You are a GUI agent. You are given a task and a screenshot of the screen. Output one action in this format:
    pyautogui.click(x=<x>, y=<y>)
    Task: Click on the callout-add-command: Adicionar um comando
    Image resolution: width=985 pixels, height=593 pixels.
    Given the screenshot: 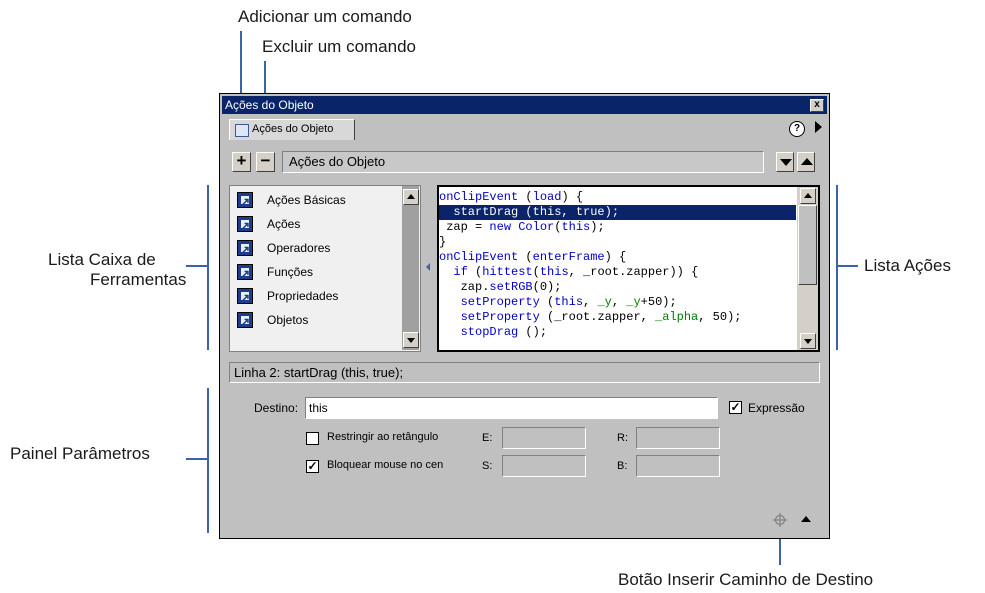 What is the action you would take?
    pyautogui.click(x=325, y=16)
    